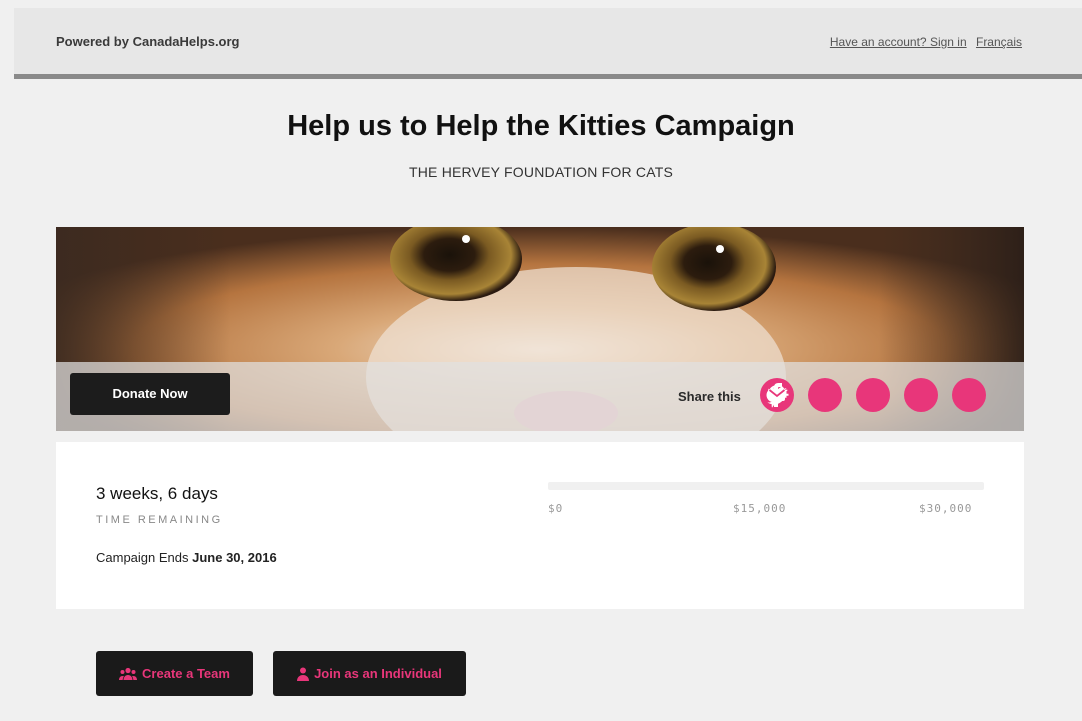 The height and width of the screenshot is (721, 1082). I want to click on create-team-label: Create a Team, so click(186, 673).